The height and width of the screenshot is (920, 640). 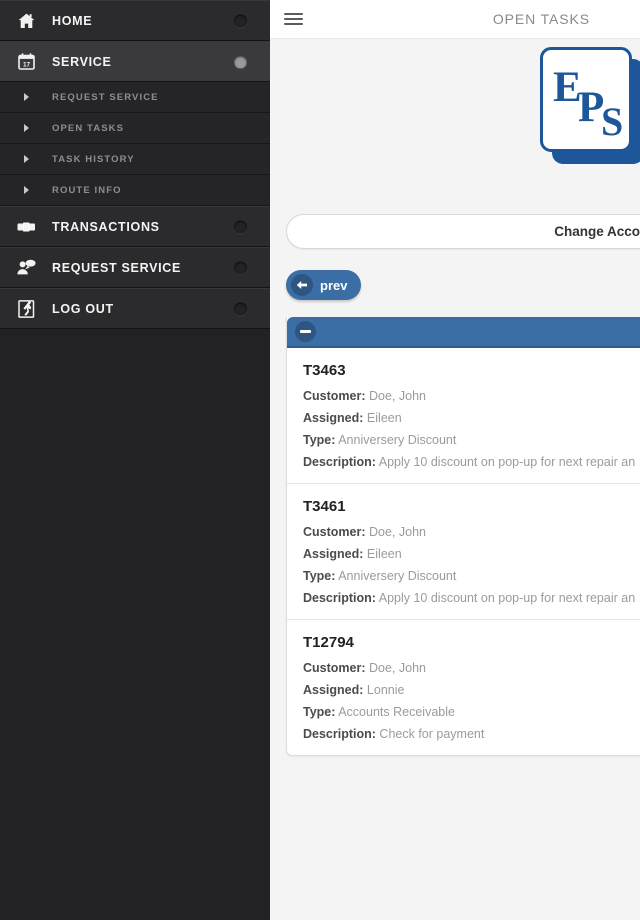 What do you see at coordinates (87, 190) in the screenshot?
I see `sidebar-subitem-label: ROUTE INFO` at bounding box center [87, 190].